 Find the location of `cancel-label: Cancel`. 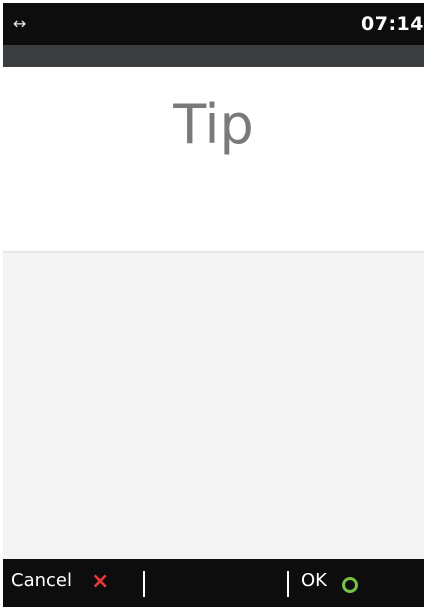

cancel-label: Cancel is located at coordinates (41, 580).